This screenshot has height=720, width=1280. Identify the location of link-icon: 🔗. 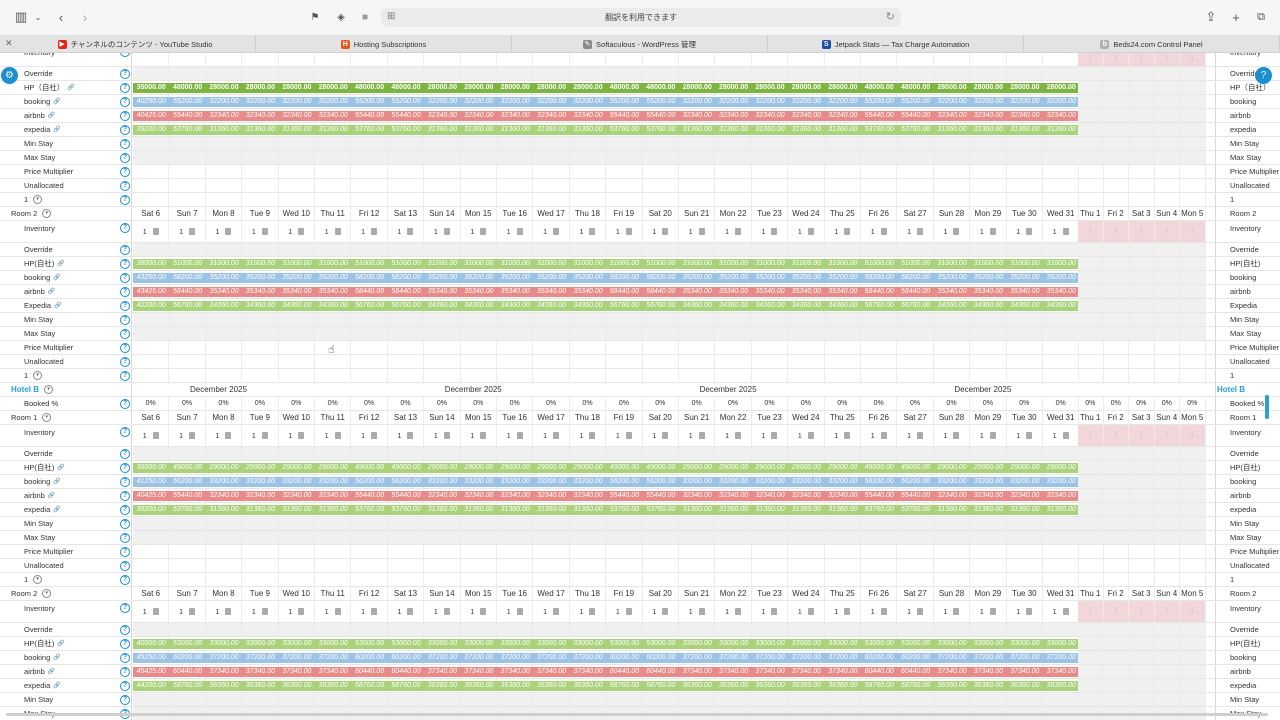
(56, 101).